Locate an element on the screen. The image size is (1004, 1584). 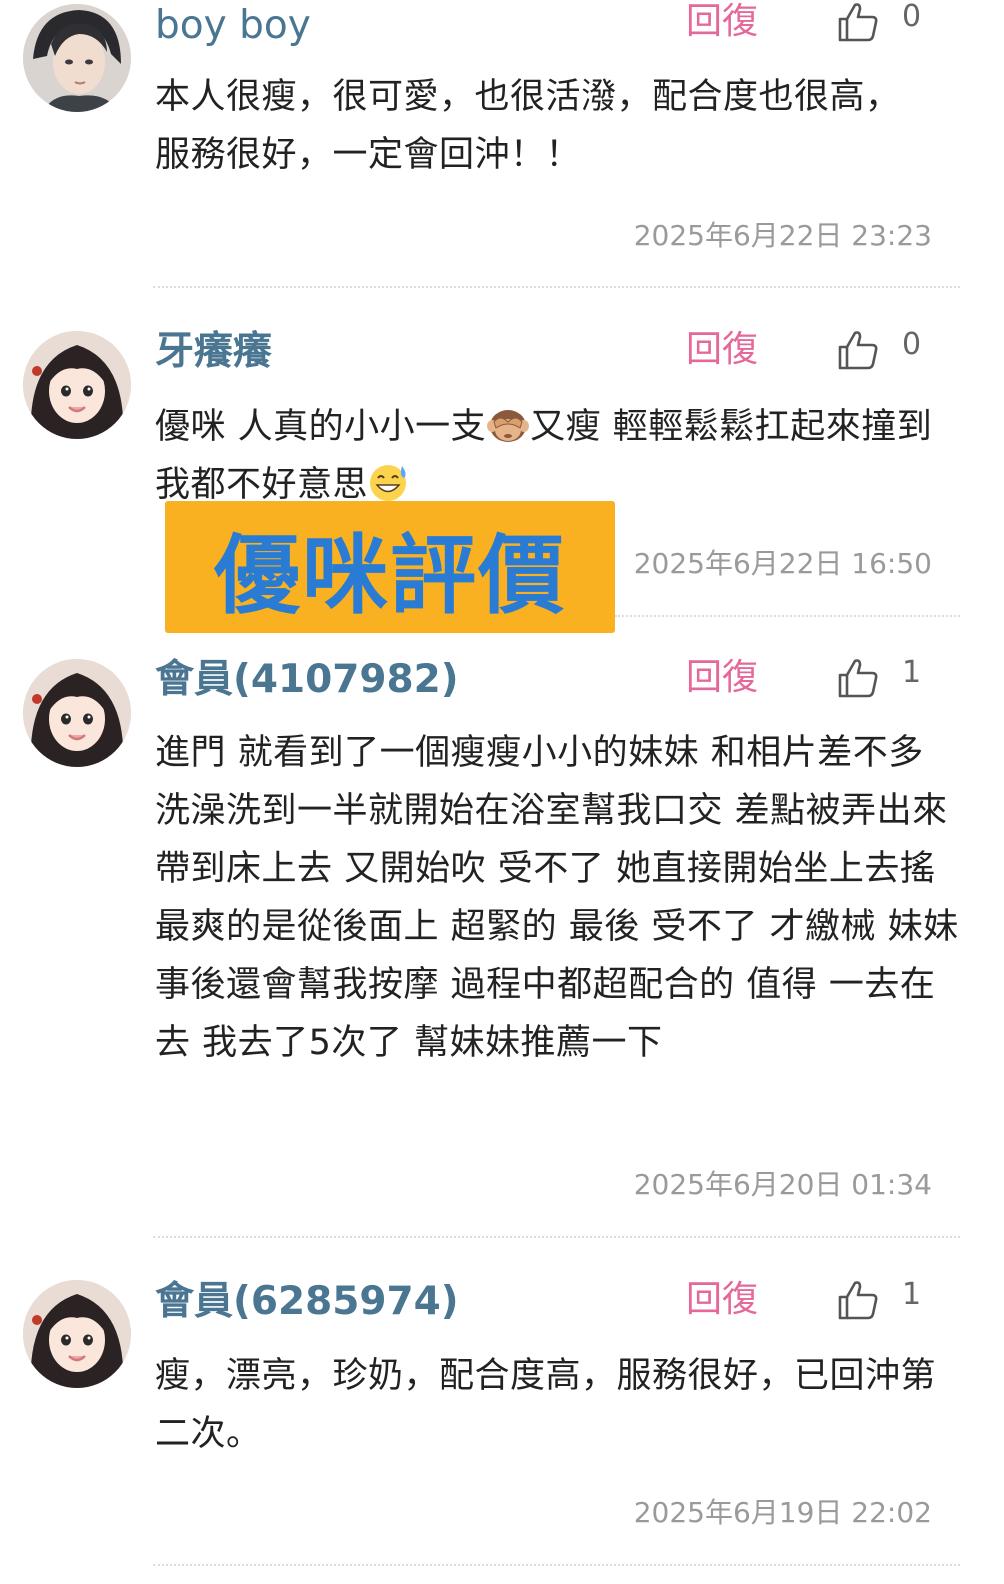
comment-text-part: 優咪 人真的小小一支 is located at coordinates (321, 427).